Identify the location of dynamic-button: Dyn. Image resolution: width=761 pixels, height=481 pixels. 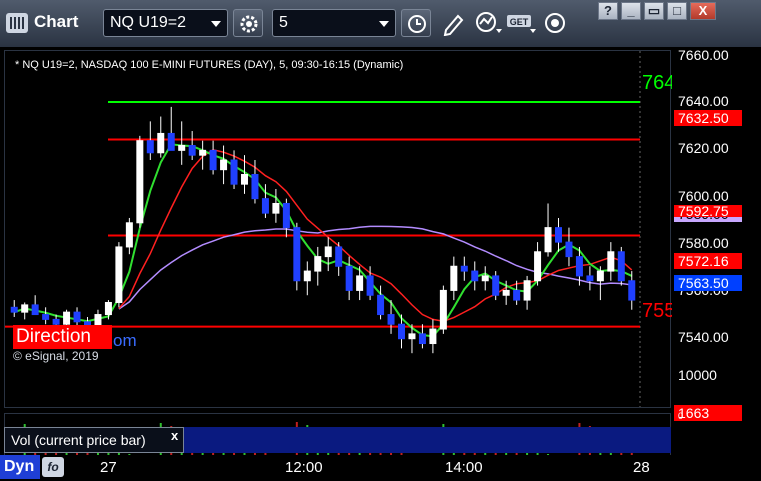
(20, 467).